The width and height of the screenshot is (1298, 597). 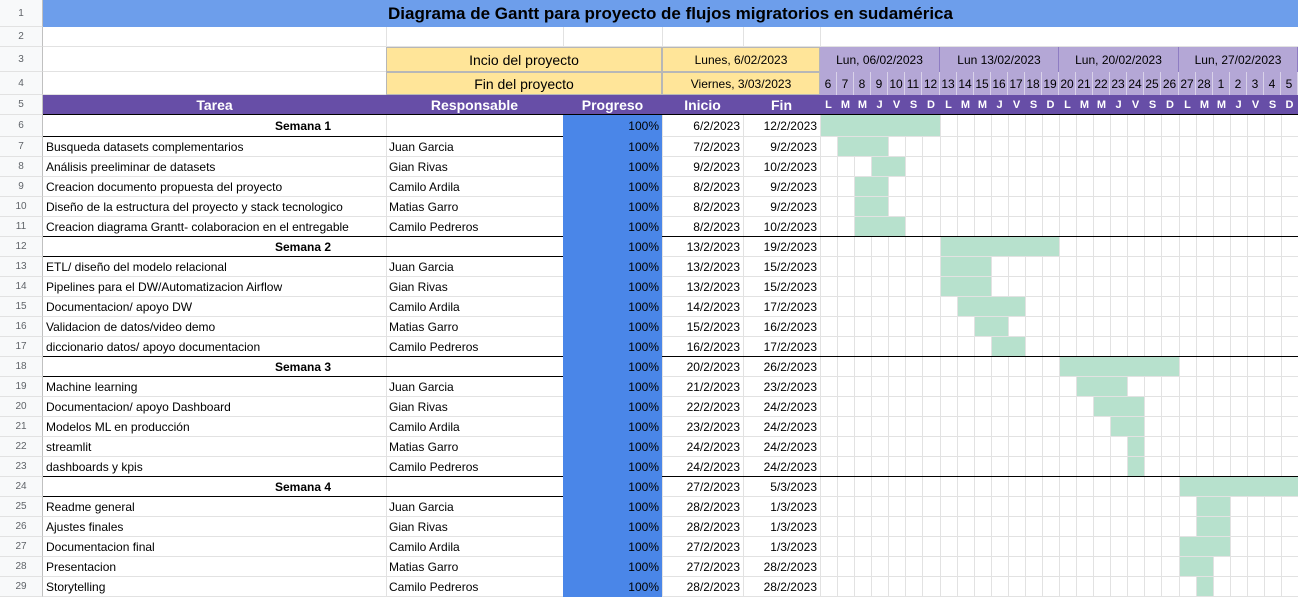 What do you see at coordinates (21, 547) in the screenshot?
I see `row-number: 27` at bounding box center [21, 547].